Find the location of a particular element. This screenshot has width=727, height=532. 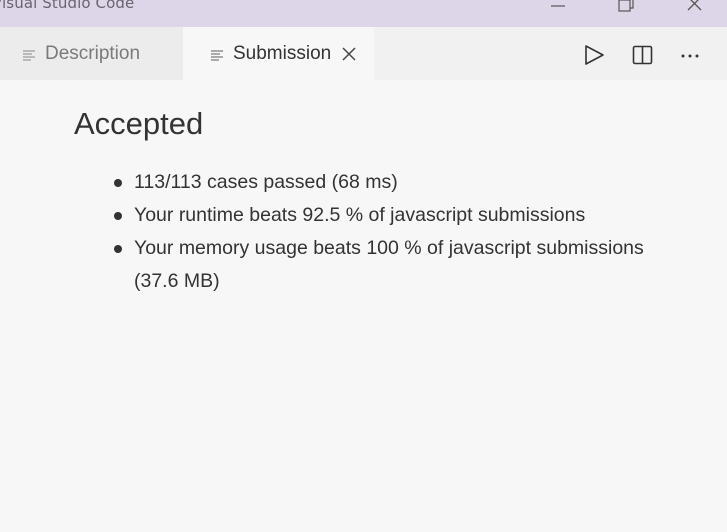

tab-description: Description is located at coordinates (91, 53).